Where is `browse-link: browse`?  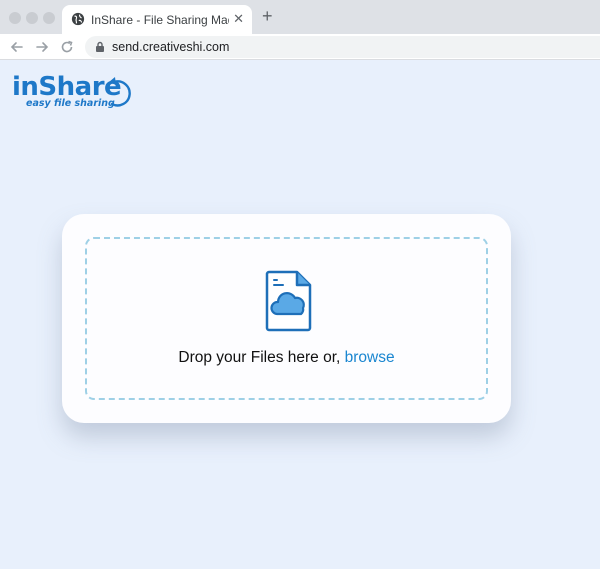
browse-link: browse is located at coordinates (370, 357).